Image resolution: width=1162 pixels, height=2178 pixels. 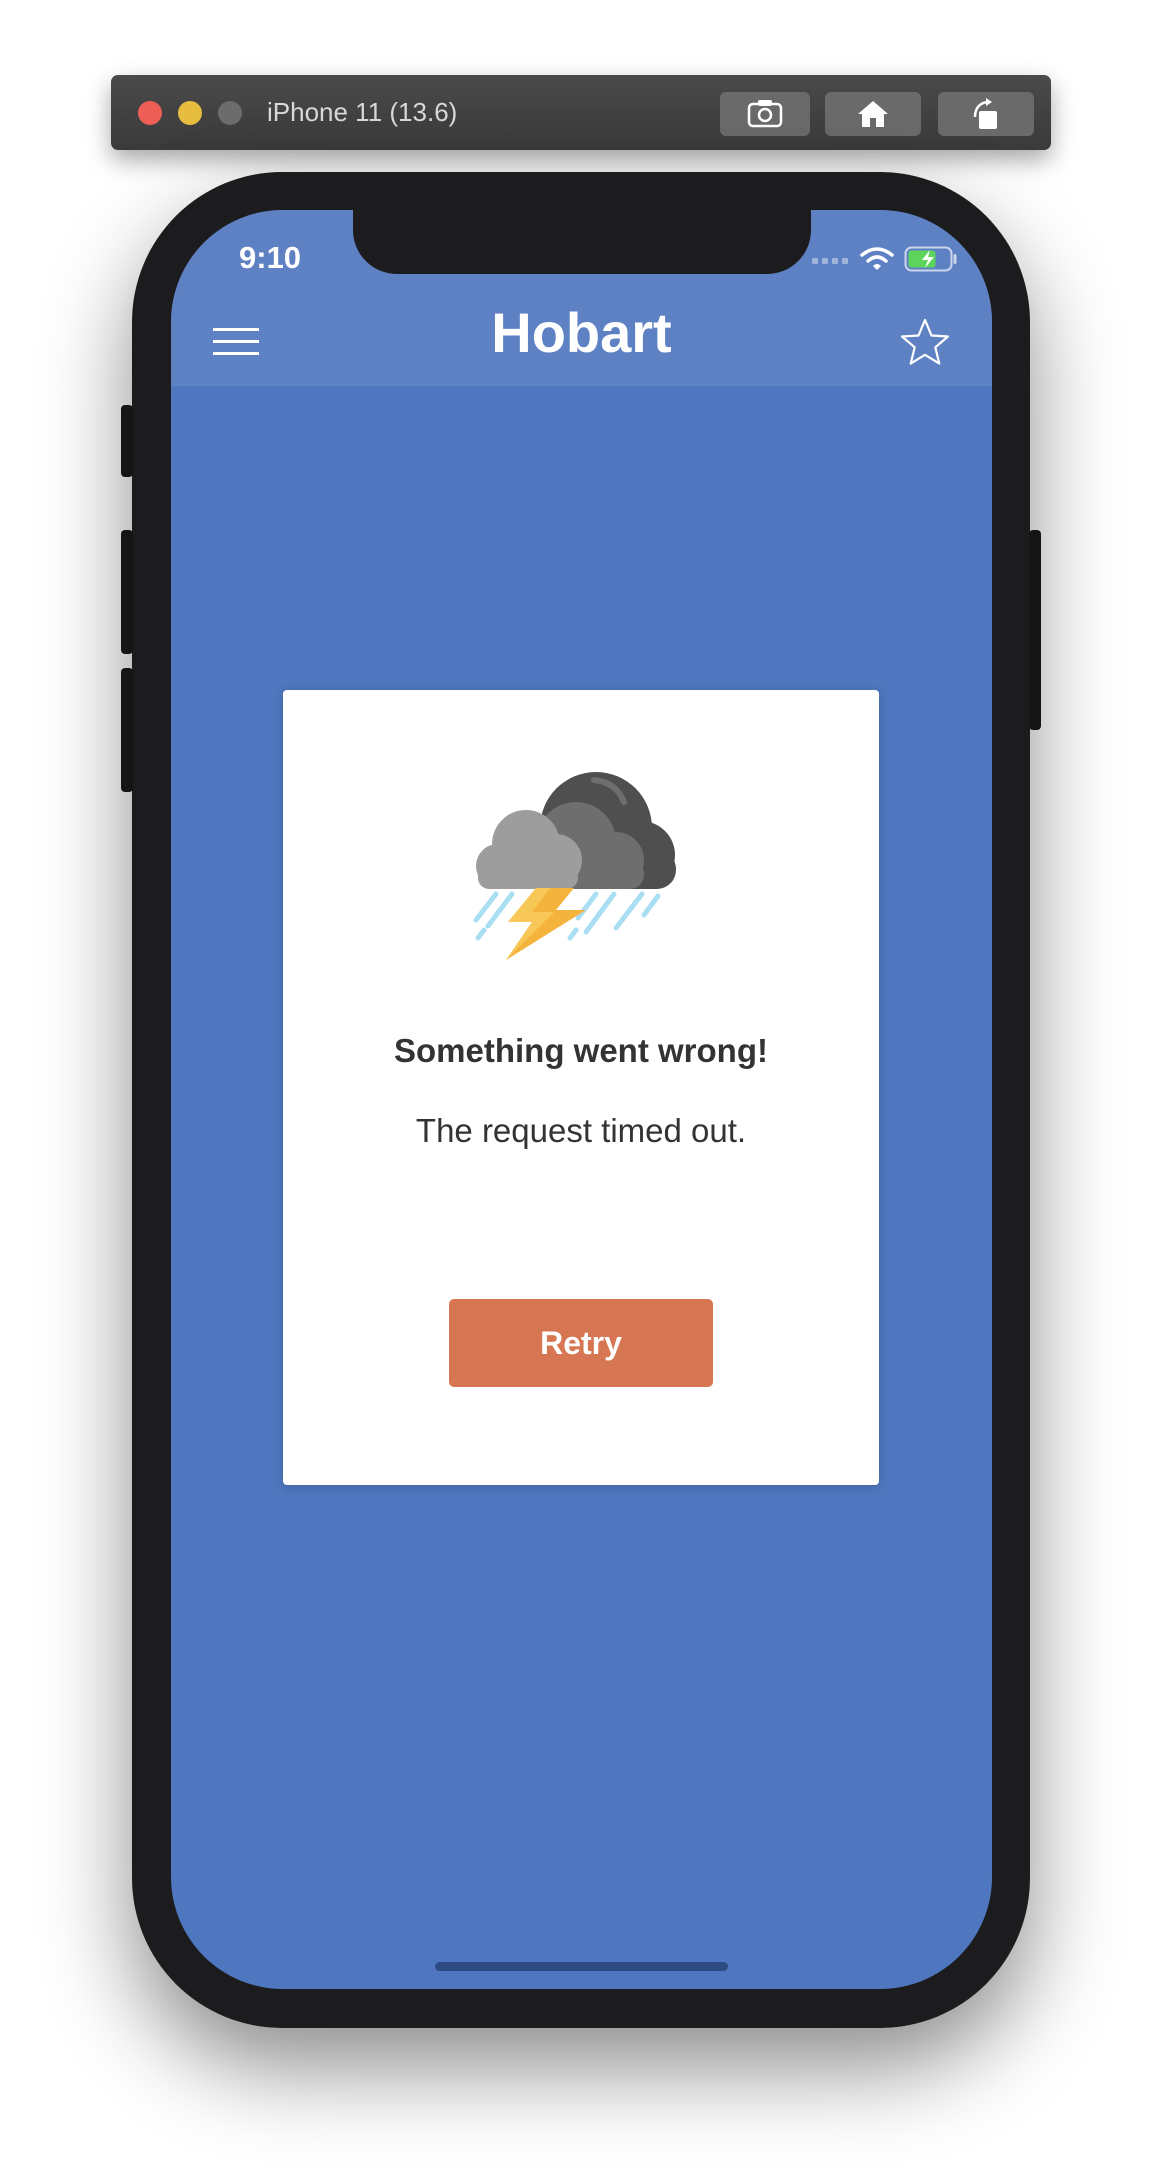 I want to click on close-window-button, so click(x=150, y=113).